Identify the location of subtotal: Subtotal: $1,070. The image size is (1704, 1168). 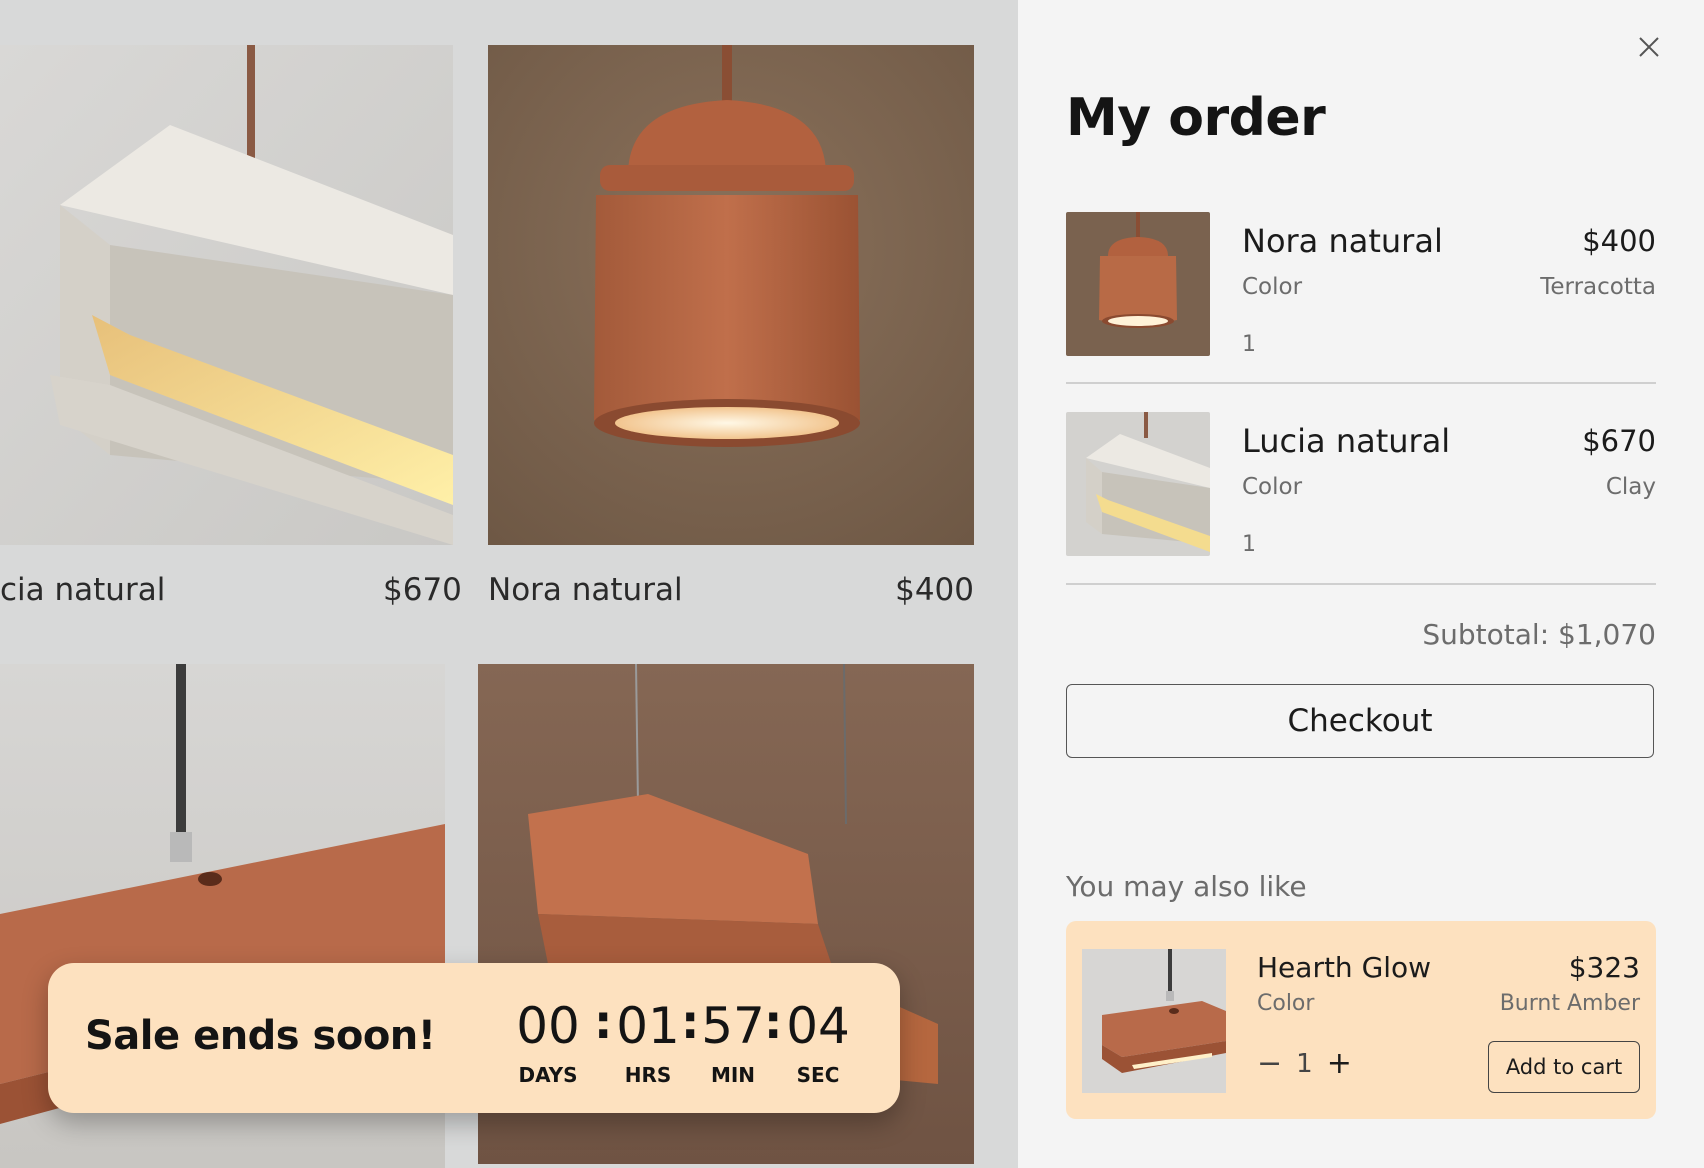
(1539, 634).